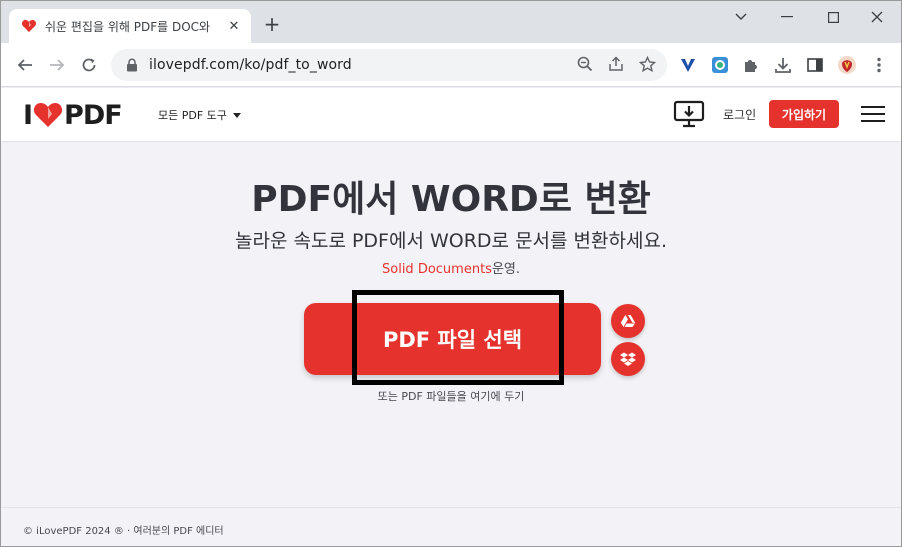  I want to click on puzzle-icon, so click(751, 65).